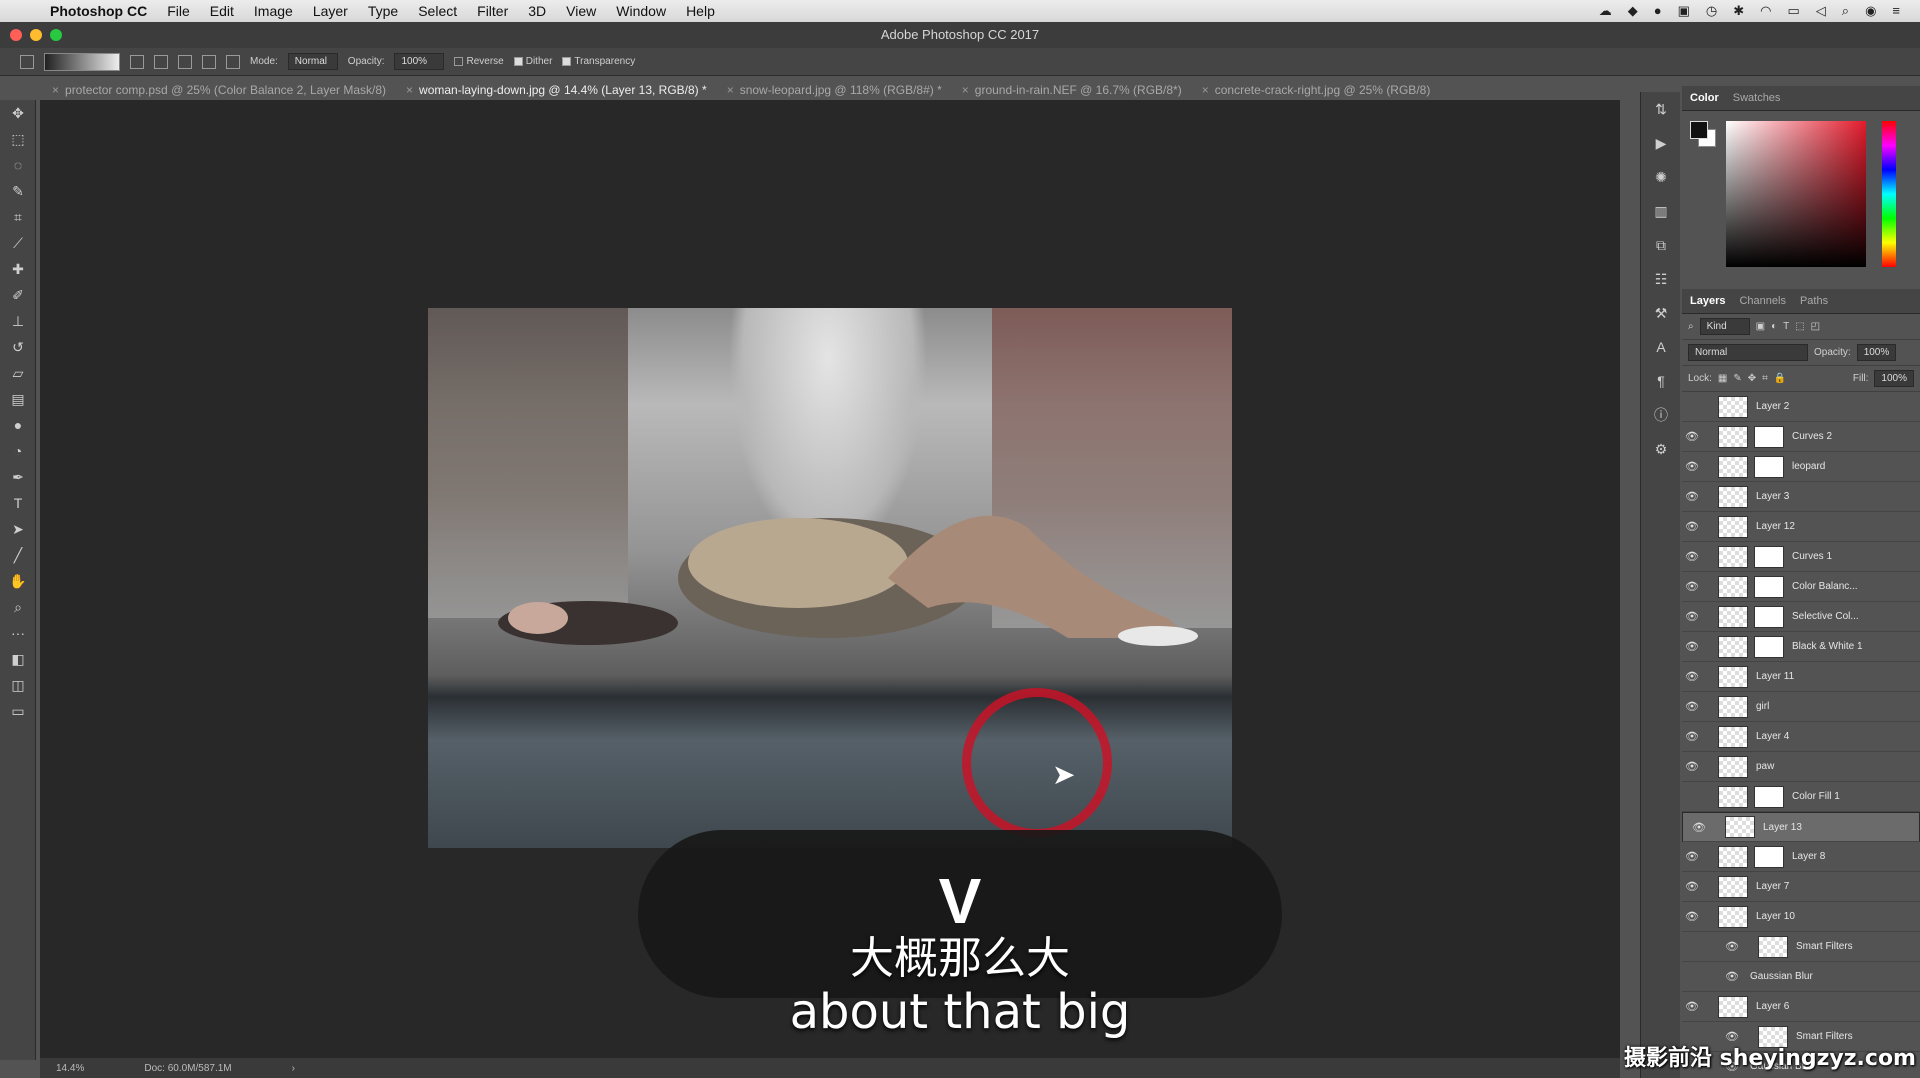 The height and width of the screenshot is (1078, 1920). What do you see at coordinates (532, 61) in the screenshot?
I see `dither-checkbox: Dither` at bounding box center [532, 61].